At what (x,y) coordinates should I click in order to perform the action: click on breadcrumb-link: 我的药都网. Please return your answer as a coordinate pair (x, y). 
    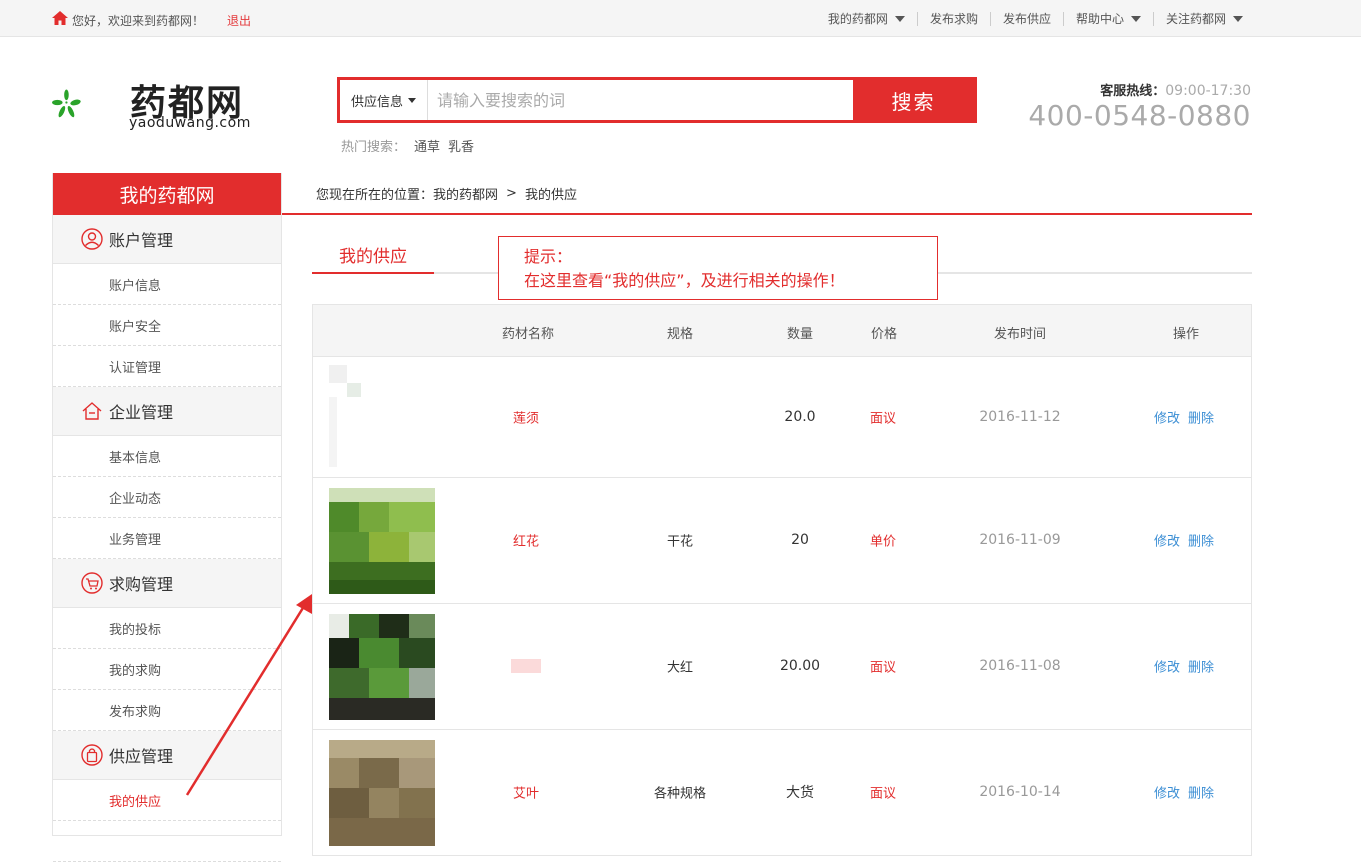
    Looking at the image, I should click on (465, 193).